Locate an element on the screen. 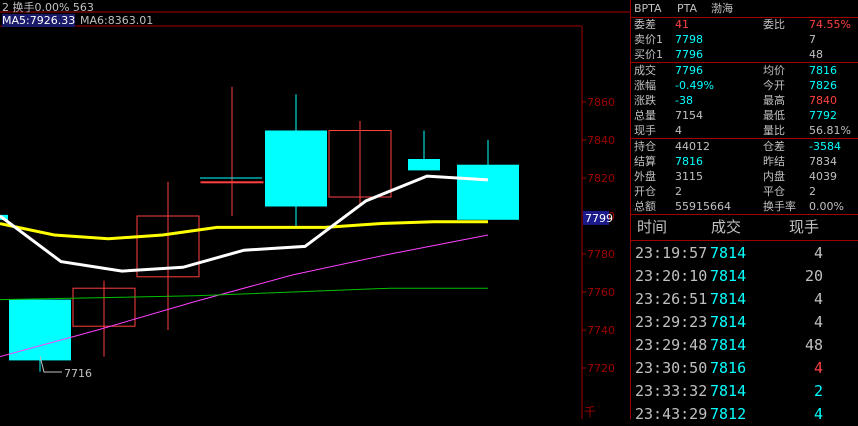 This screenshot has width=858, height=426. quote-value: 7798 is located at coordinates (689, 39).